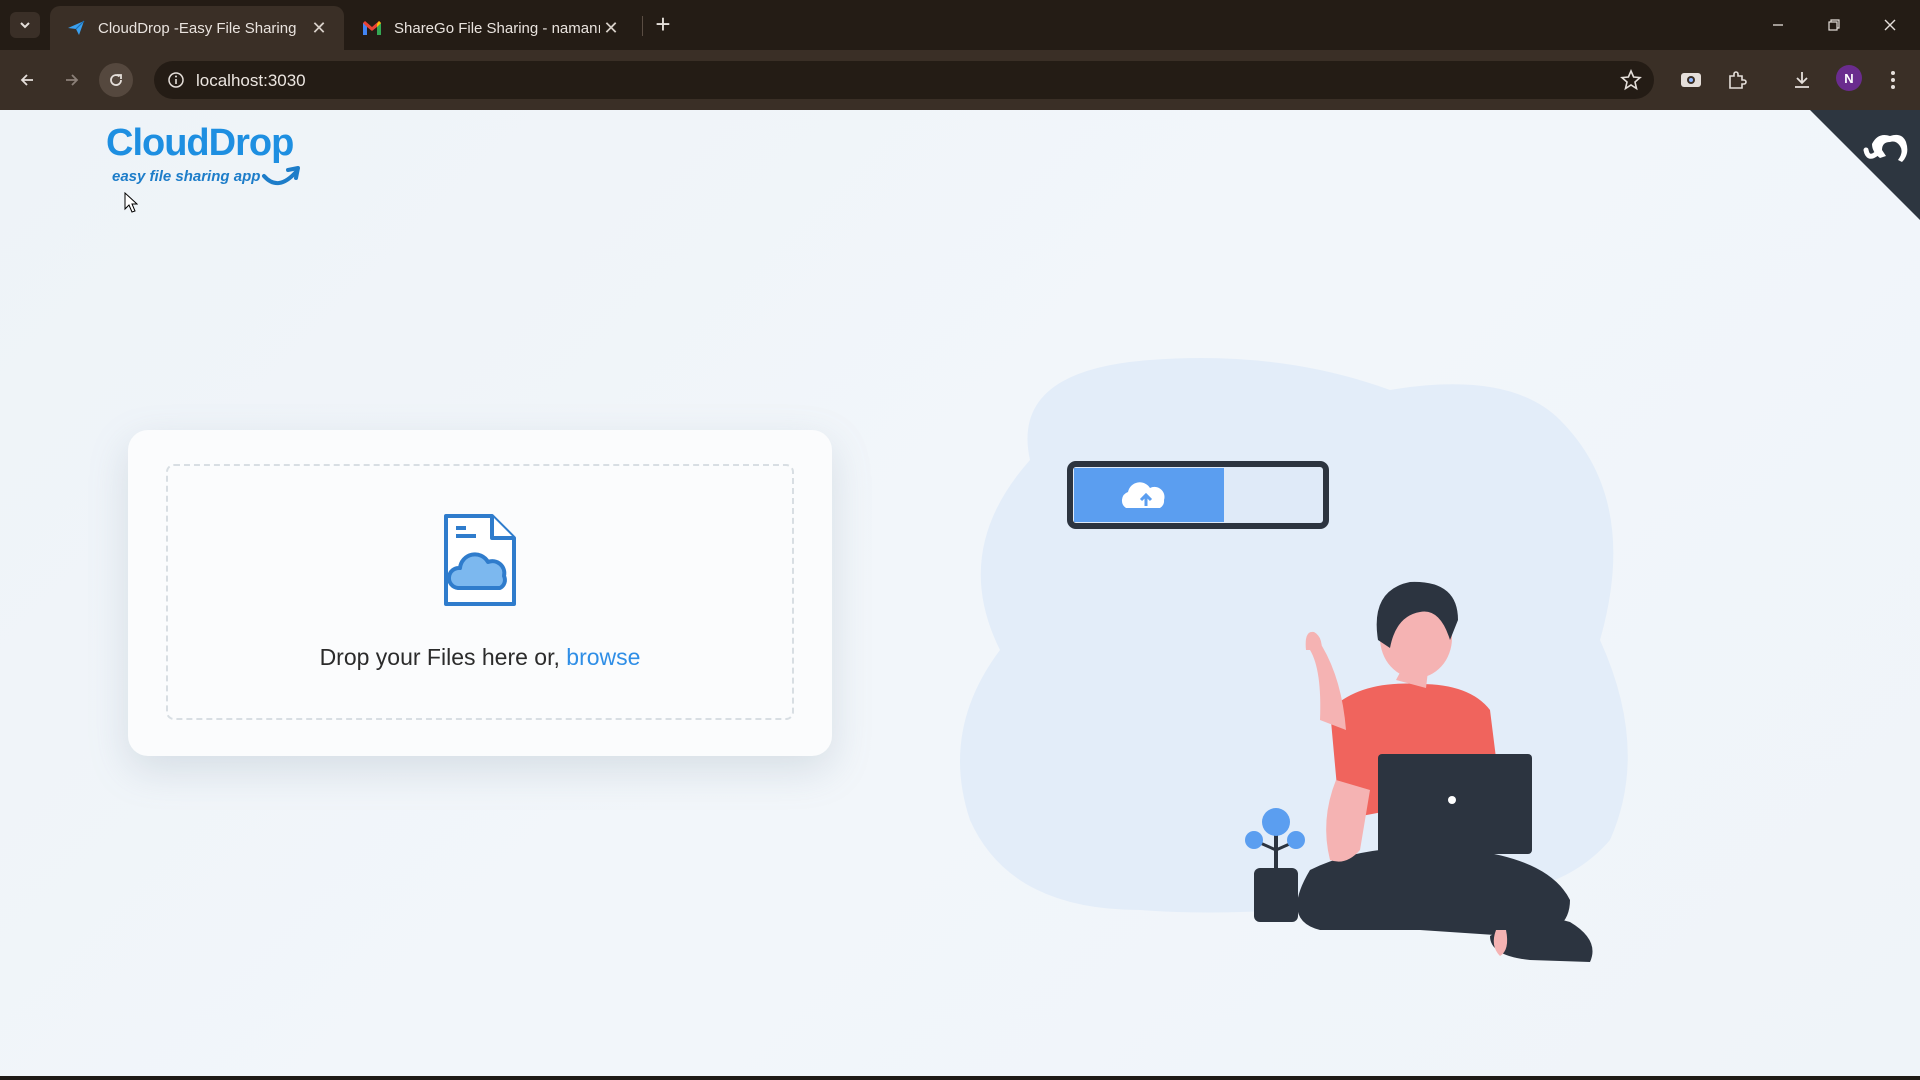  I want to click on tab-gmail: ShareGo File Sharing - namanı ✕, so click(491, 28).